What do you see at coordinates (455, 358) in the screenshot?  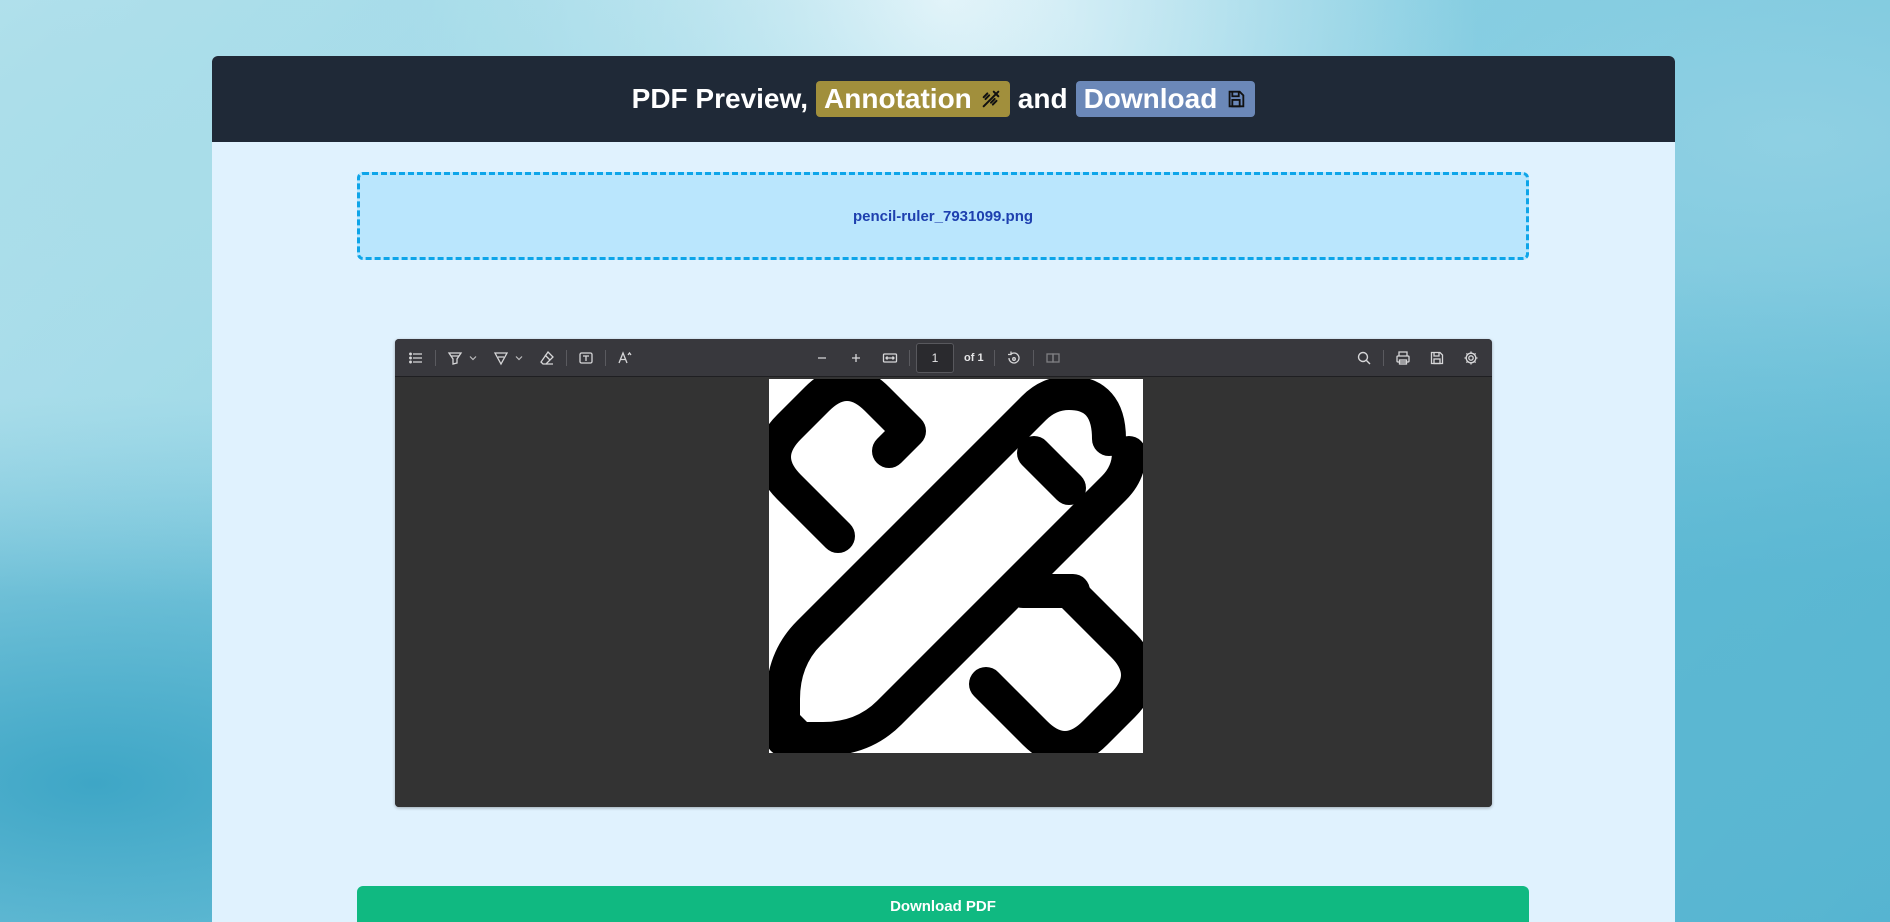 I see `highlight-icon` at bounding box center [455, 358].